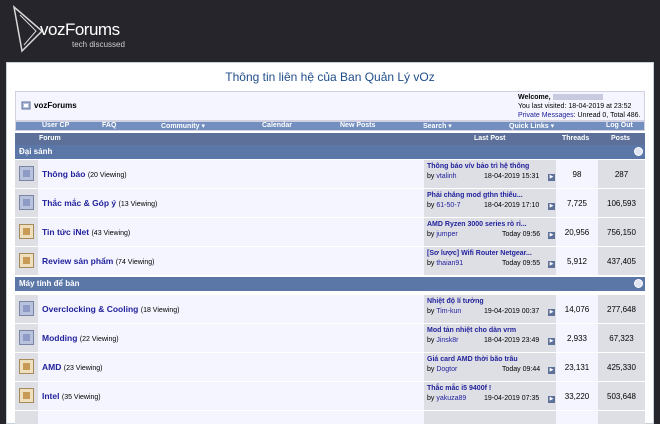  What do you see at coordinates (59, 338) in the screenshot?
I see `forum-title: Modding` at bounding box center [59, 338].